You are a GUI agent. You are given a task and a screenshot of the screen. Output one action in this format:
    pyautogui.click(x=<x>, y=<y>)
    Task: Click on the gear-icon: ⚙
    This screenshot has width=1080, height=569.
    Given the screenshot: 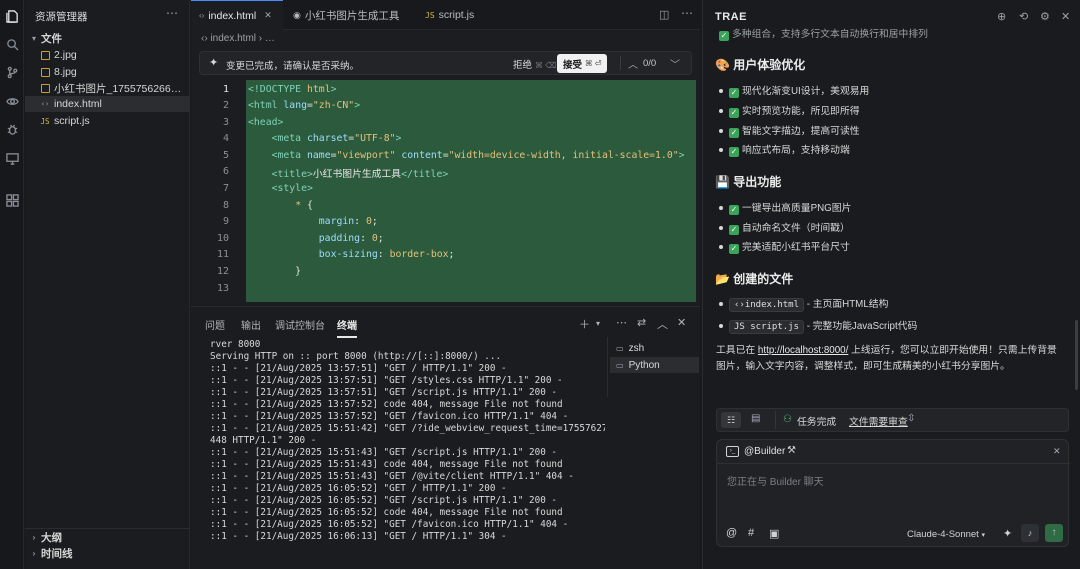 What is the action you would take?
    pyautogui.click(x=1045, y=16)
    